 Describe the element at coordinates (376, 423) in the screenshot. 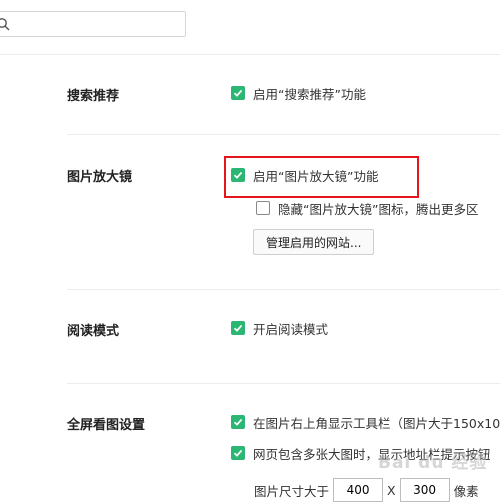

I see `show-toolbar-label: 在图片右上角显示工具栏（图片大于150x10` at that location.